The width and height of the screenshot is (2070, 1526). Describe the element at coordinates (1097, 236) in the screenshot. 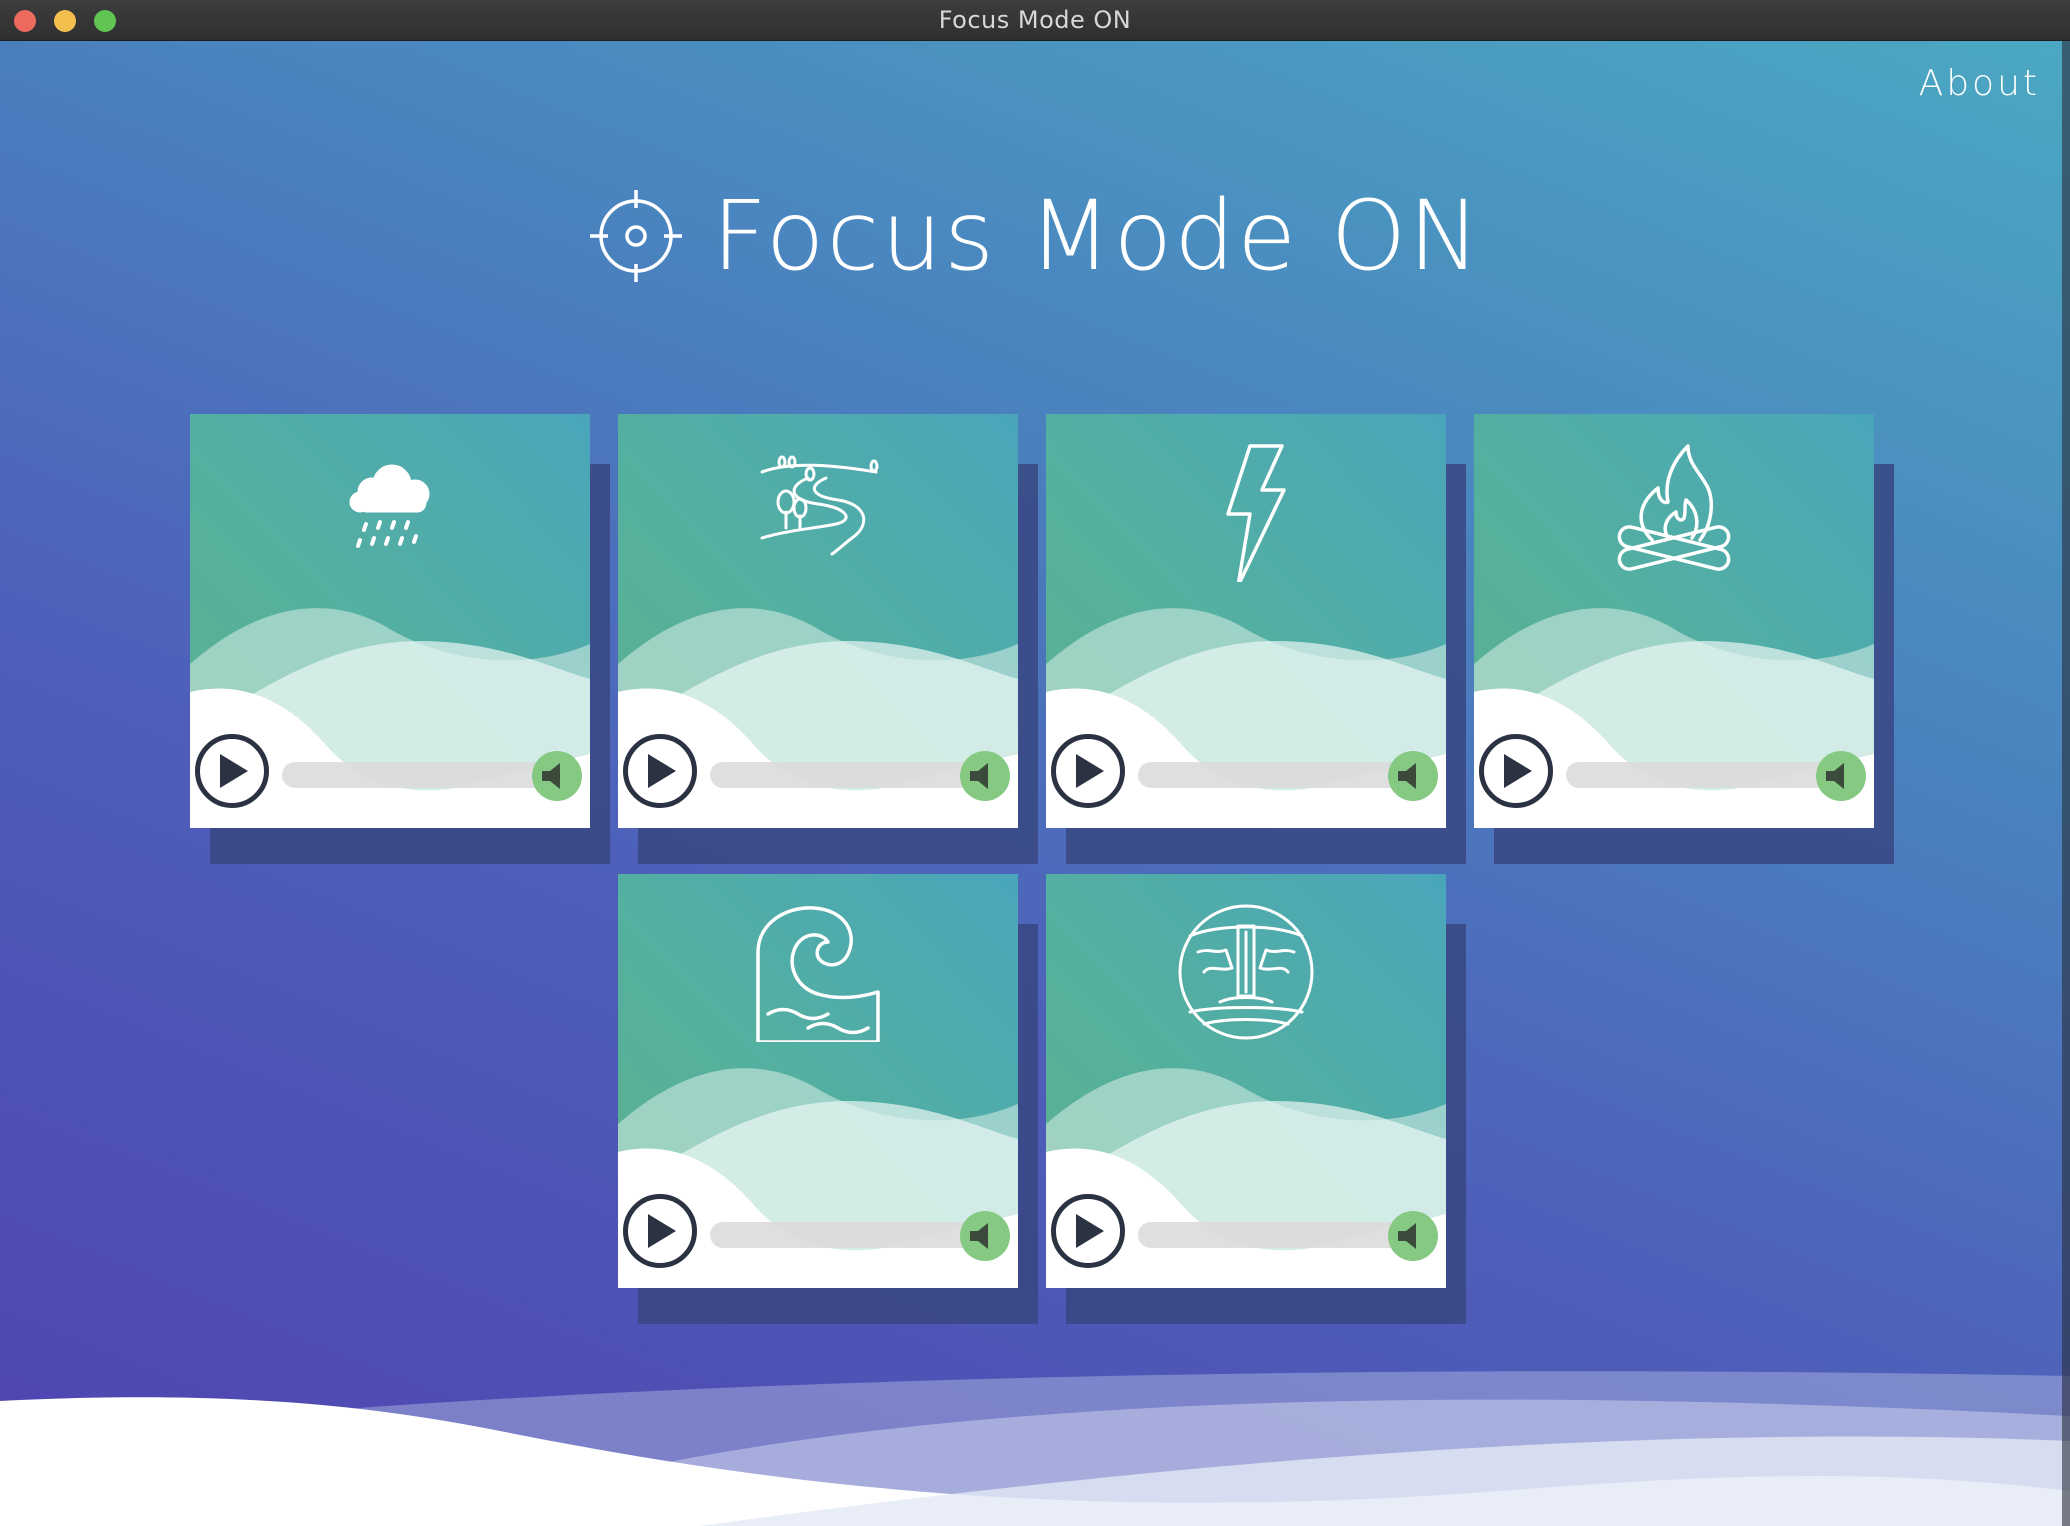

I see `page-title-text: Focus Mode ON` at that location.